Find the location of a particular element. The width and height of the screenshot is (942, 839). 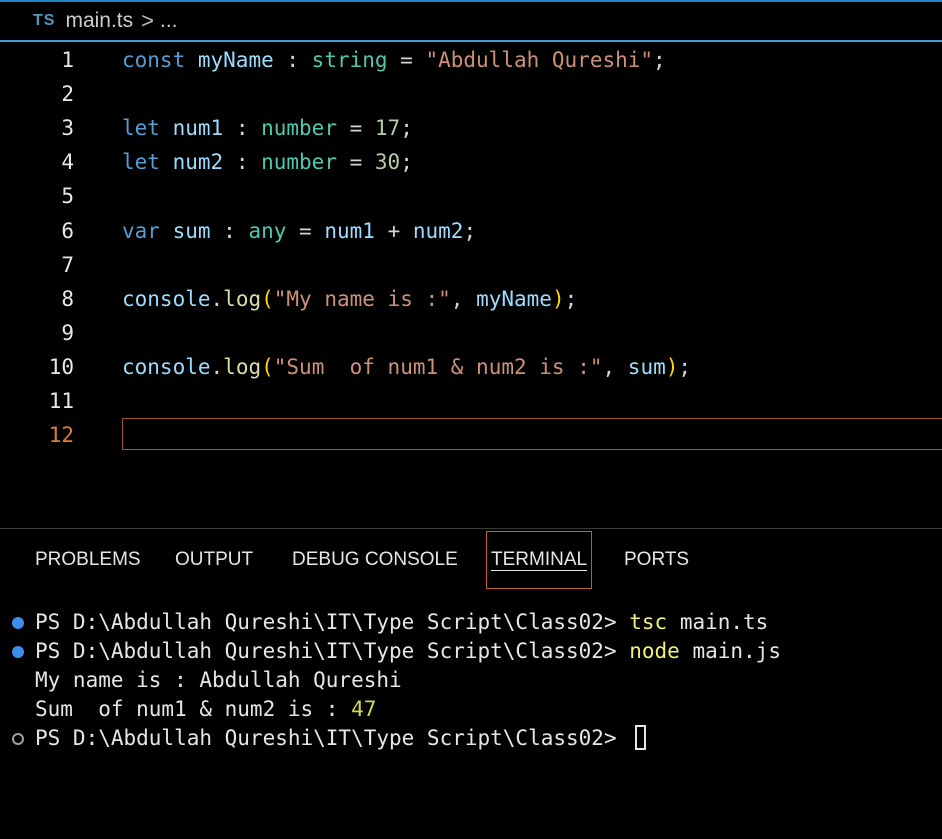

code-line: 4 let num2 : number = 30; is located at coordinates (471, 162).